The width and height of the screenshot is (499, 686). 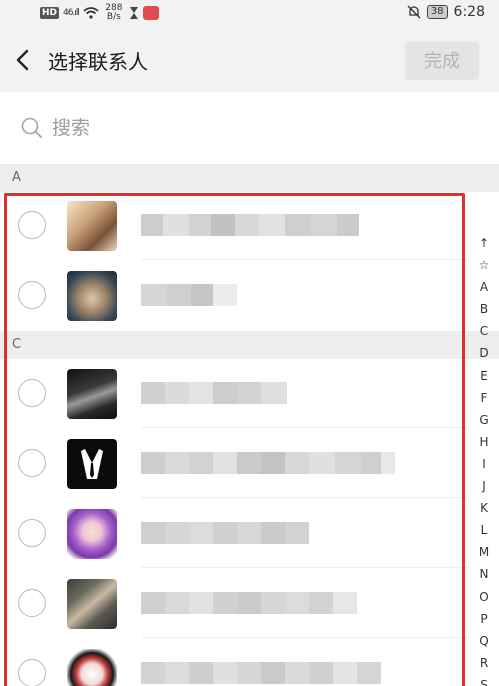 What do you see at coordinates (437, 12) in the screenshot?
I see `battery-icon: 38` at bounding box center [437, 12].